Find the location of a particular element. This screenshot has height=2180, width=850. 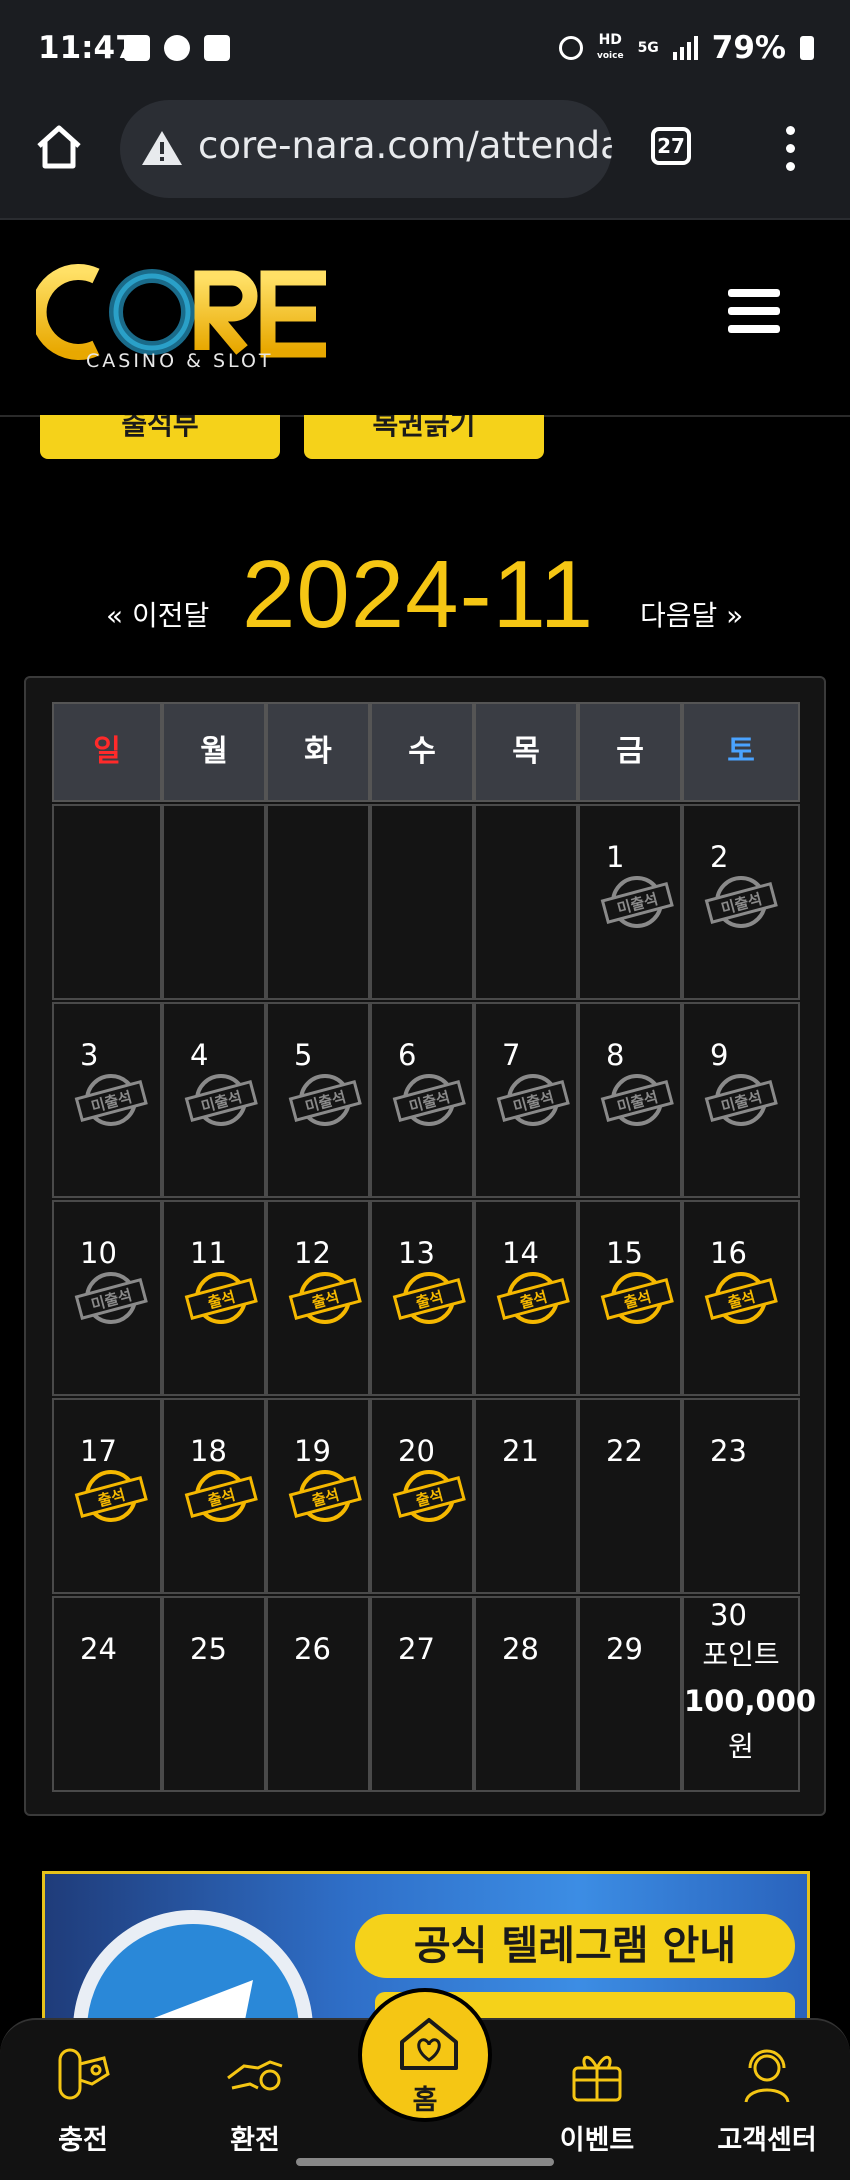

day-number: 7 is located at coordinates (511, 1055).